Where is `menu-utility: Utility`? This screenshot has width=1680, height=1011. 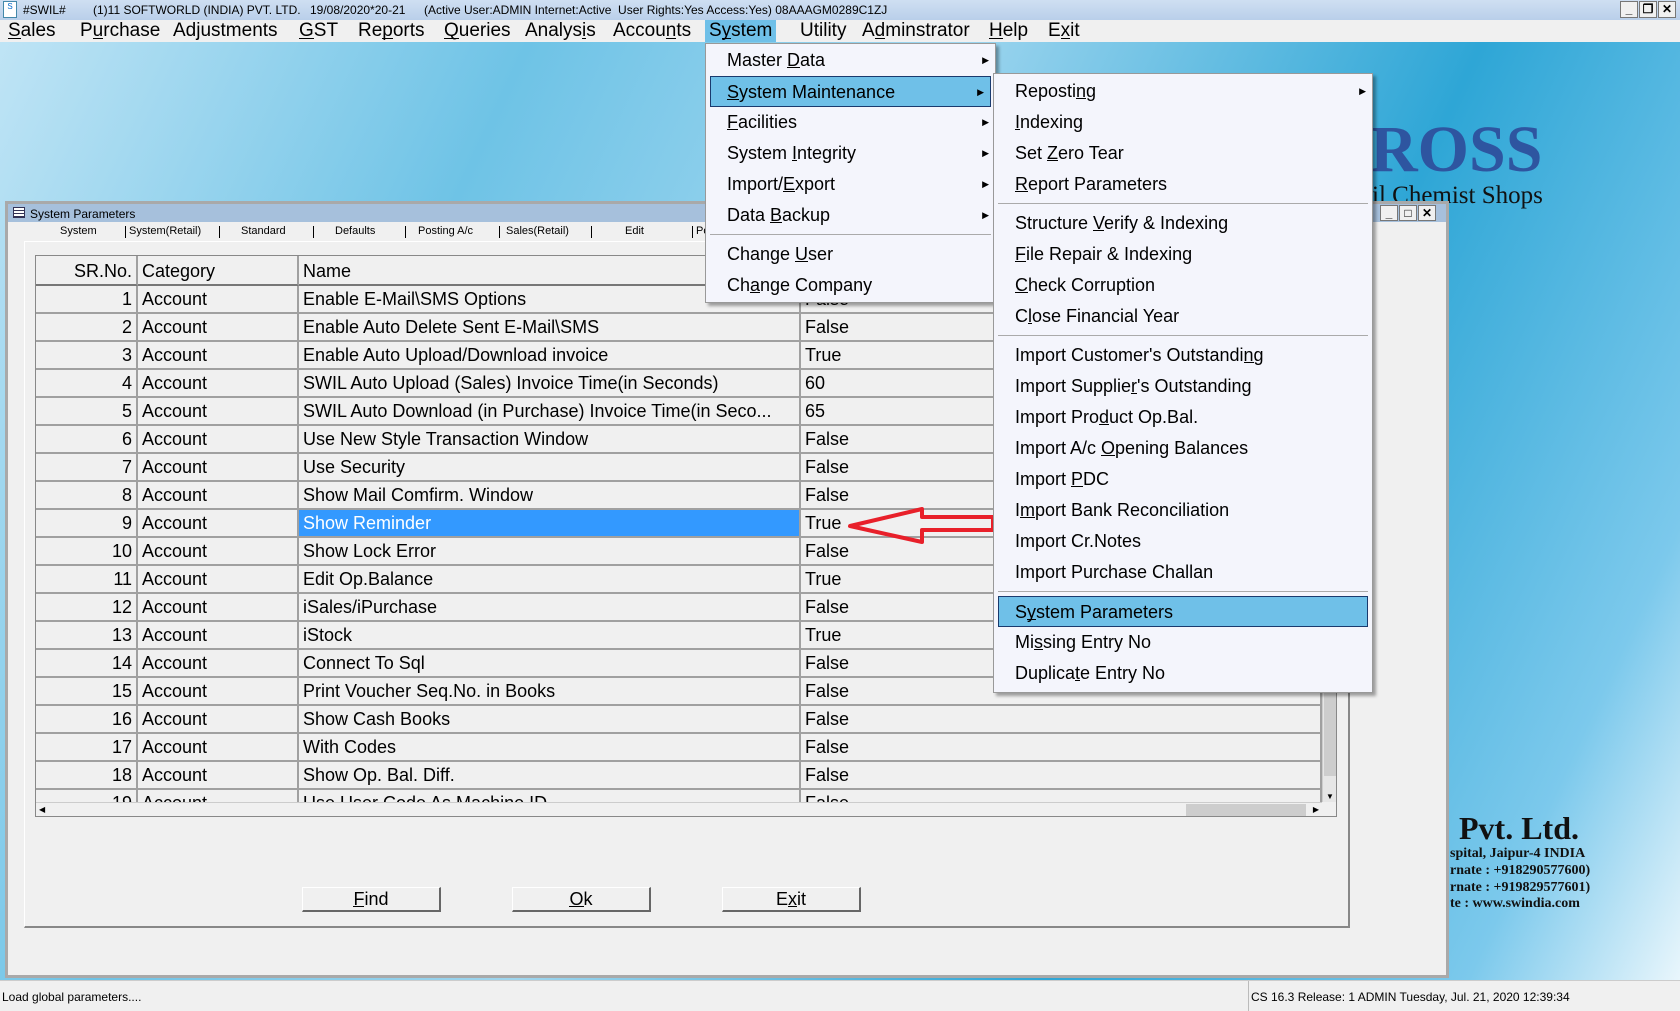 menu-utility: Utility is located at coordinates (823, 31).